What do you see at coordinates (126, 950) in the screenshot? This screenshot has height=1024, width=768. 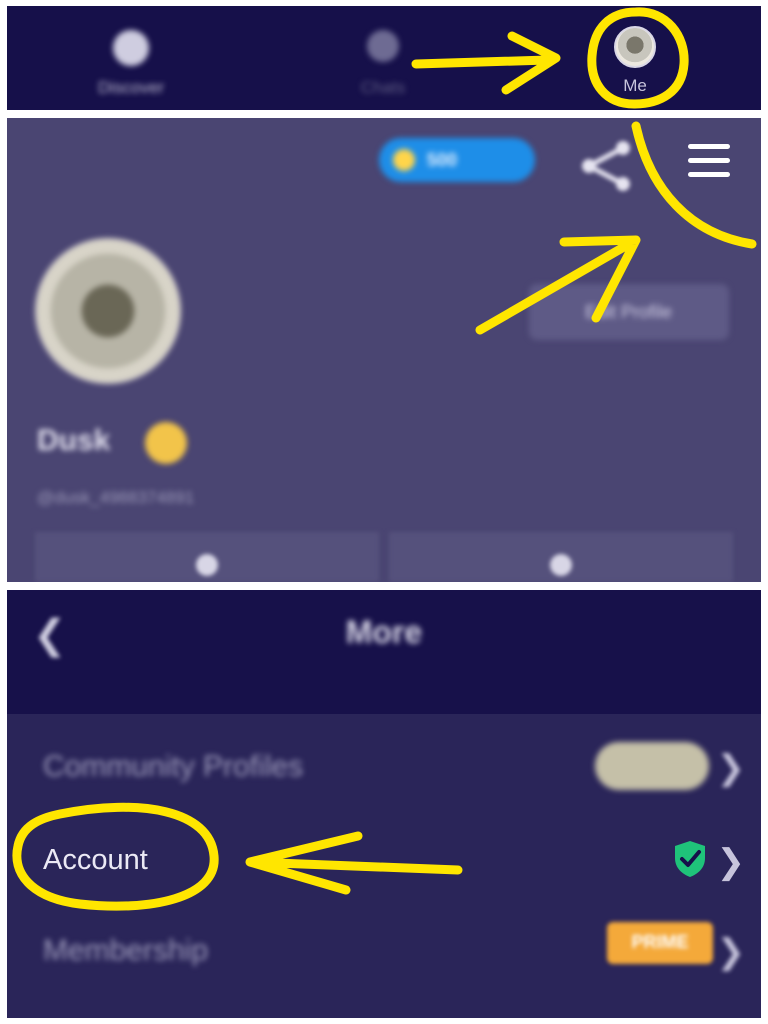 I see `list-item-label: Membership` at bounding box center [126, 950].